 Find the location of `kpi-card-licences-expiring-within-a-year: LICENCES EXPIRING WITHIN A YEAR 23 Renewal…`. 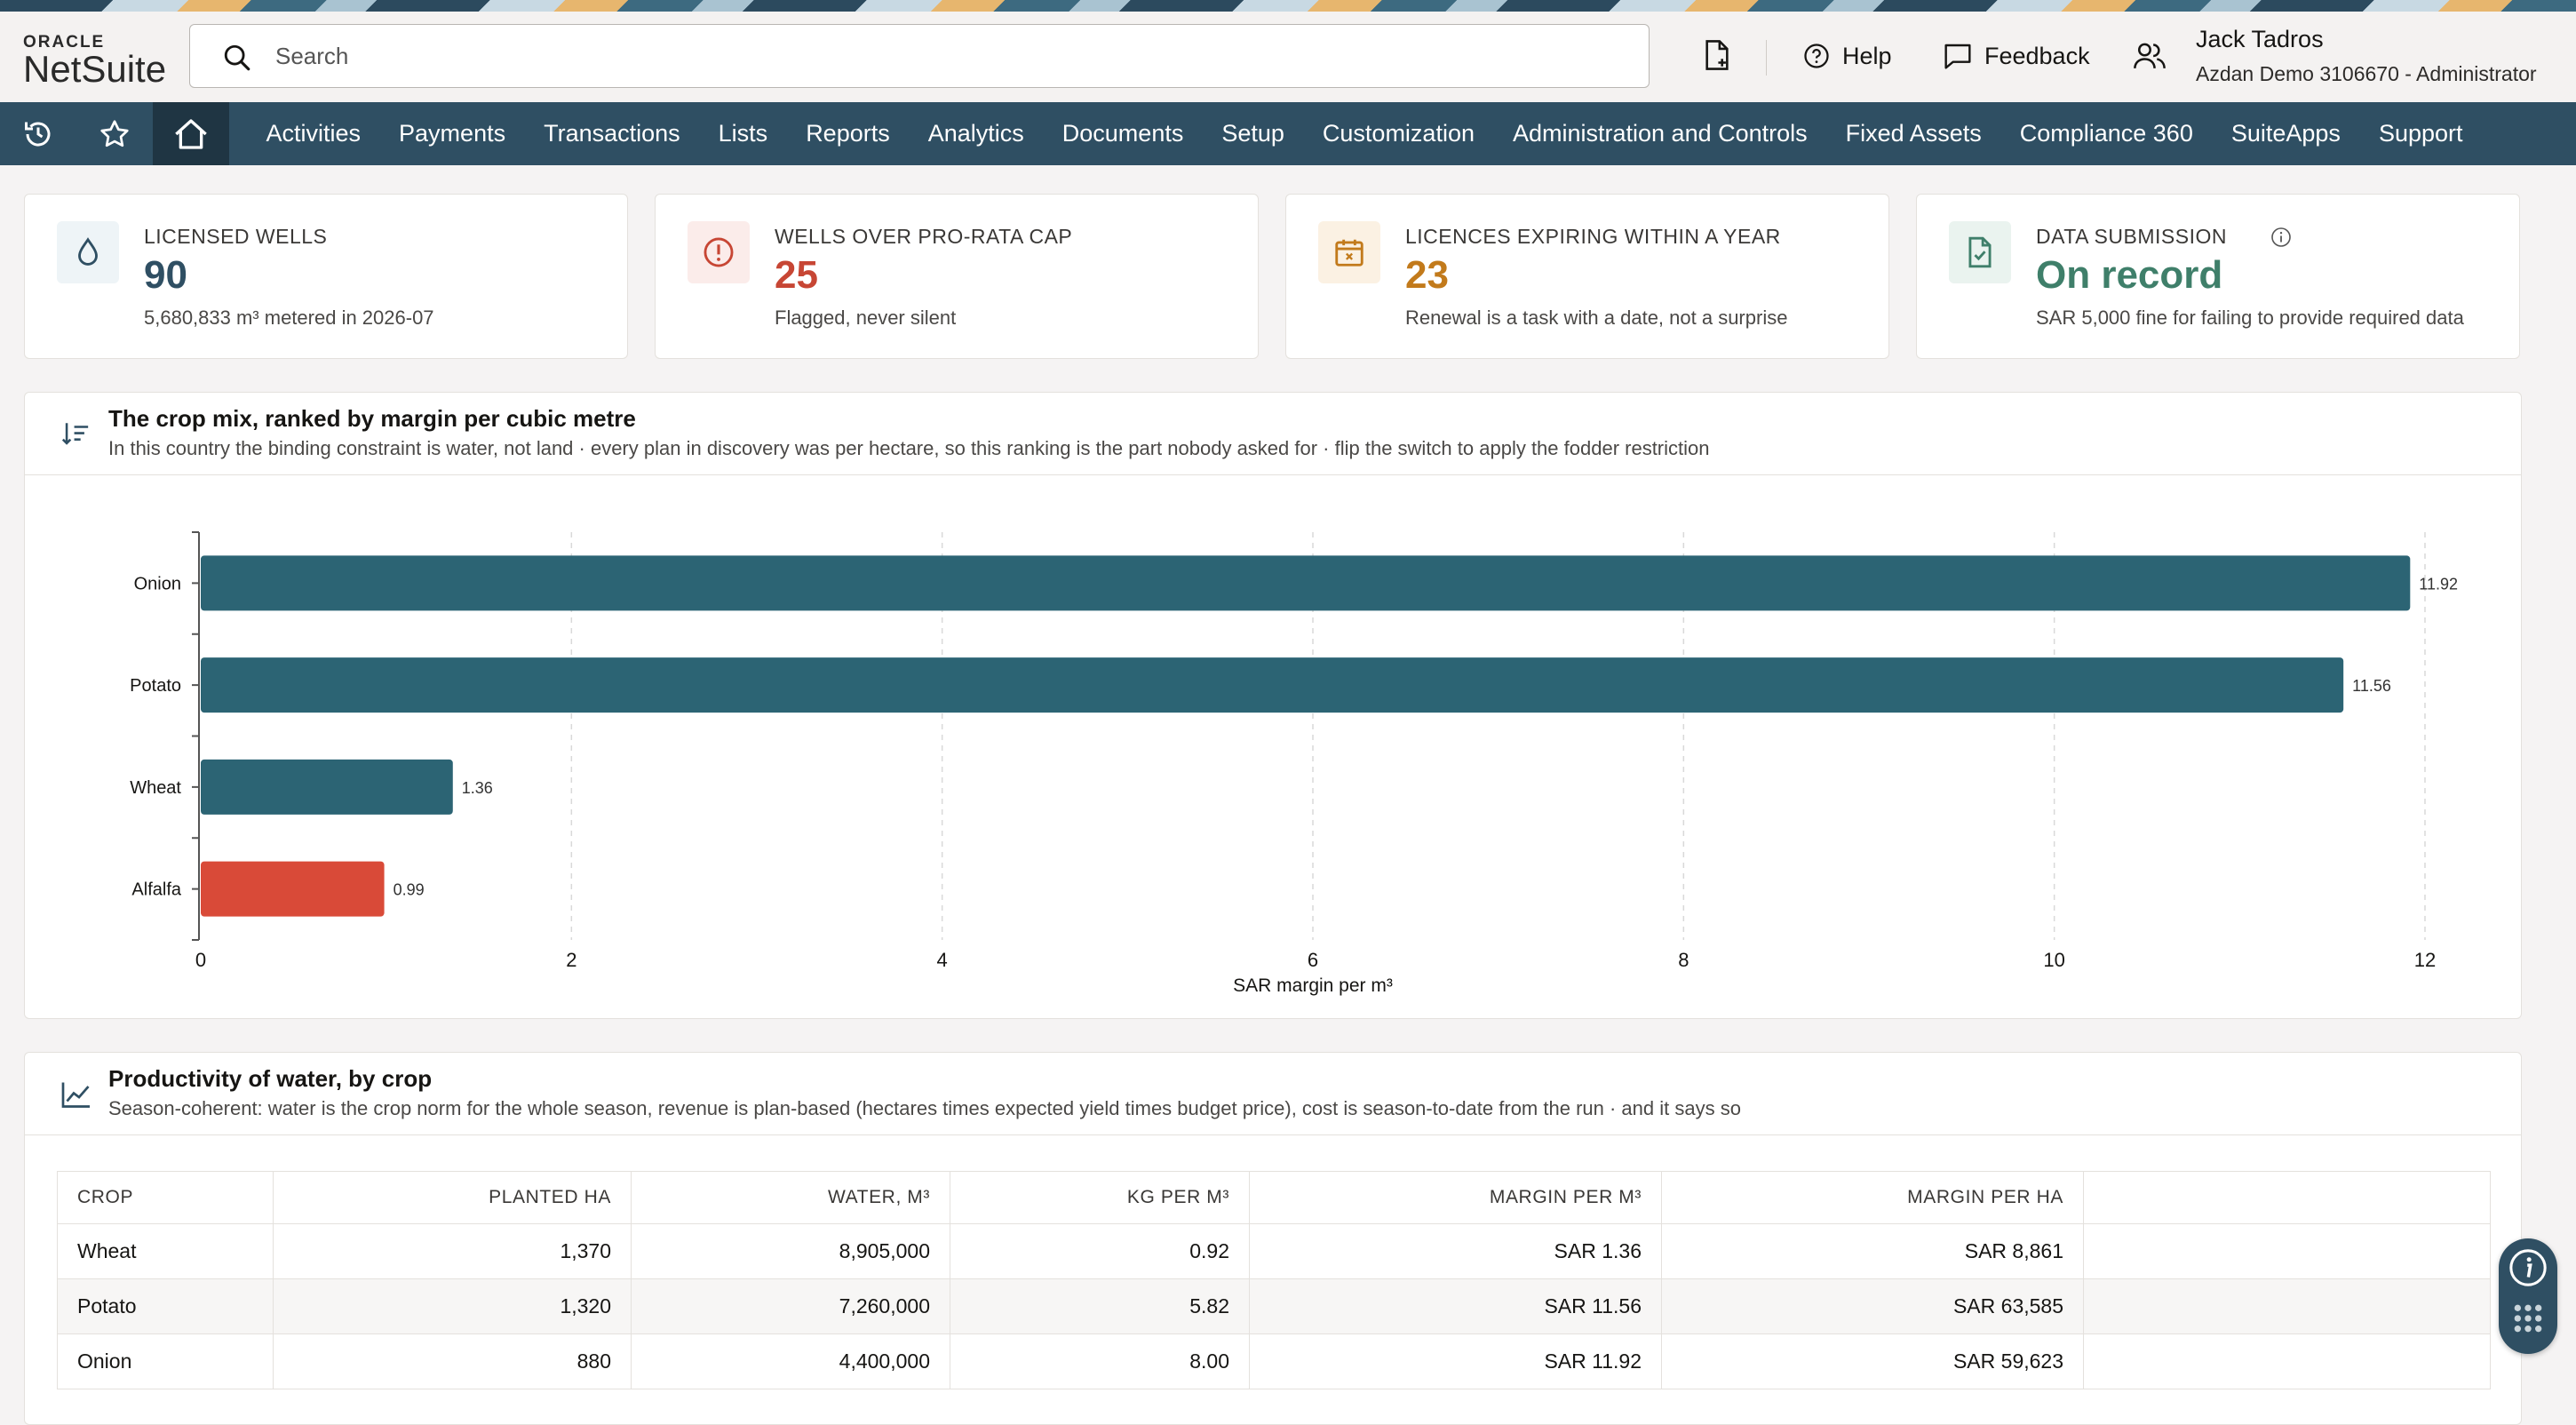

kpi-card-licences-expiring-within-a-year: LICENCES EXPIRING WITHIN A YEAR 23 Renewal… is located at coordinates (1587, 276).